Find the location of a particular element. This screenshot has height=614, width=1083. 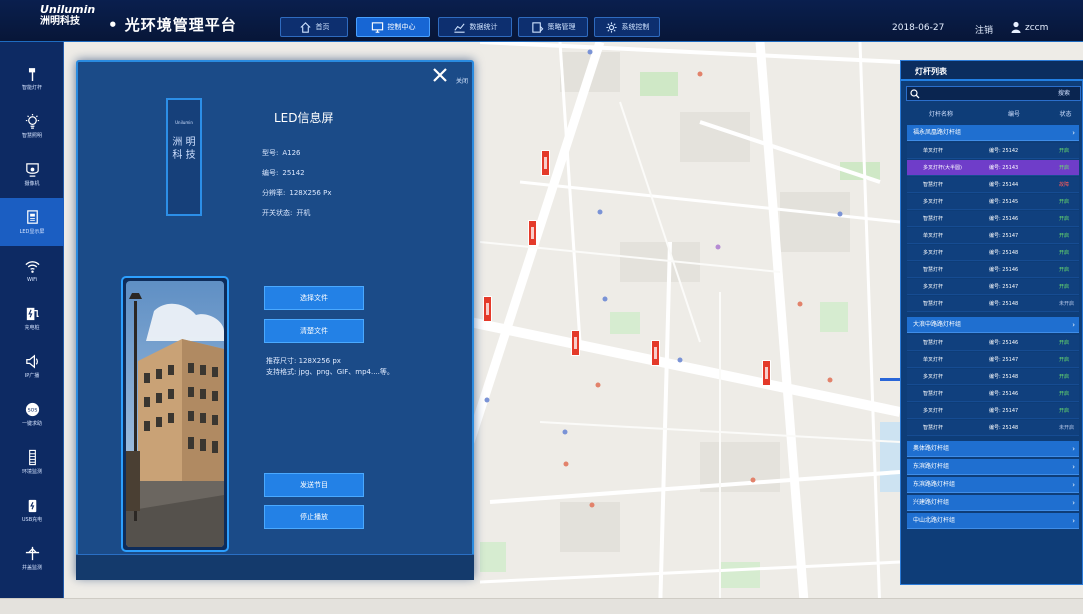

power-status-row: 开关状态: 开机 is located at coordinates (286, 213).